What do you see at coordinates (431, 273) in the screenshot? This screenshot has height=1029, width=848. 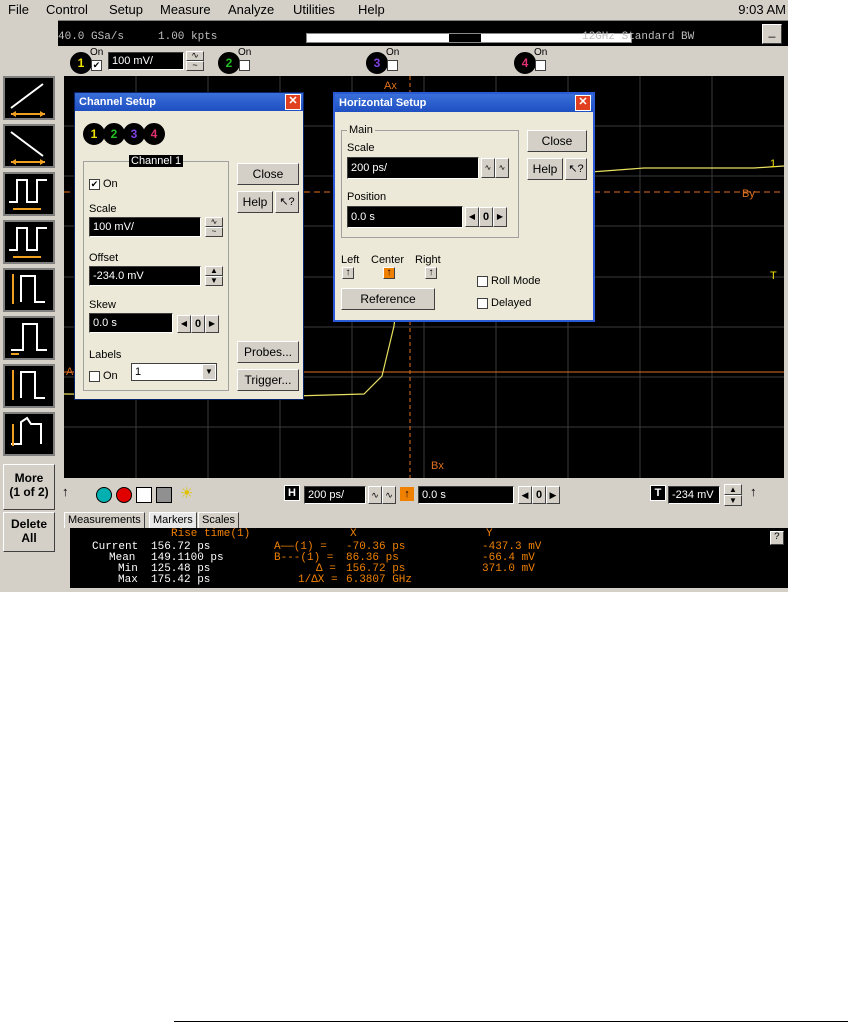 I see `hs-right-reference-icon: ↑` at bounding box center [431, 273].